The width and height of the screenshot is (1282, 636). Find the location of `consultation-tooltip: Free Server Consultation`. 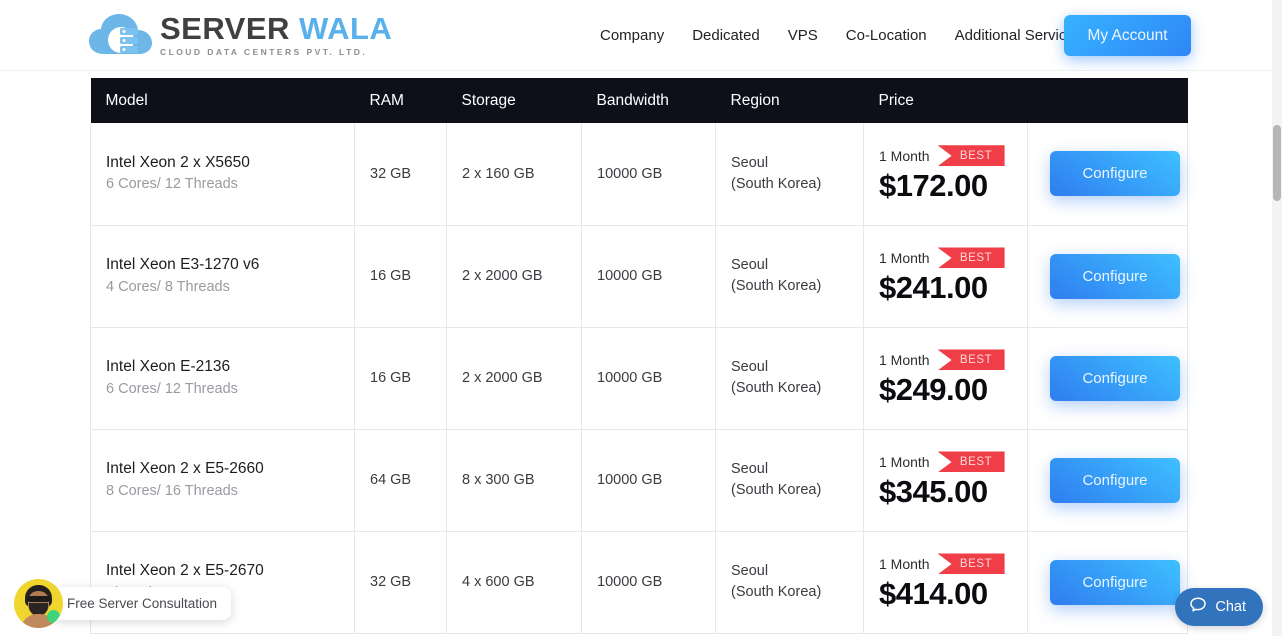

consultation-tooltip: Free Server Consultation is located at coordinates (142, 603).